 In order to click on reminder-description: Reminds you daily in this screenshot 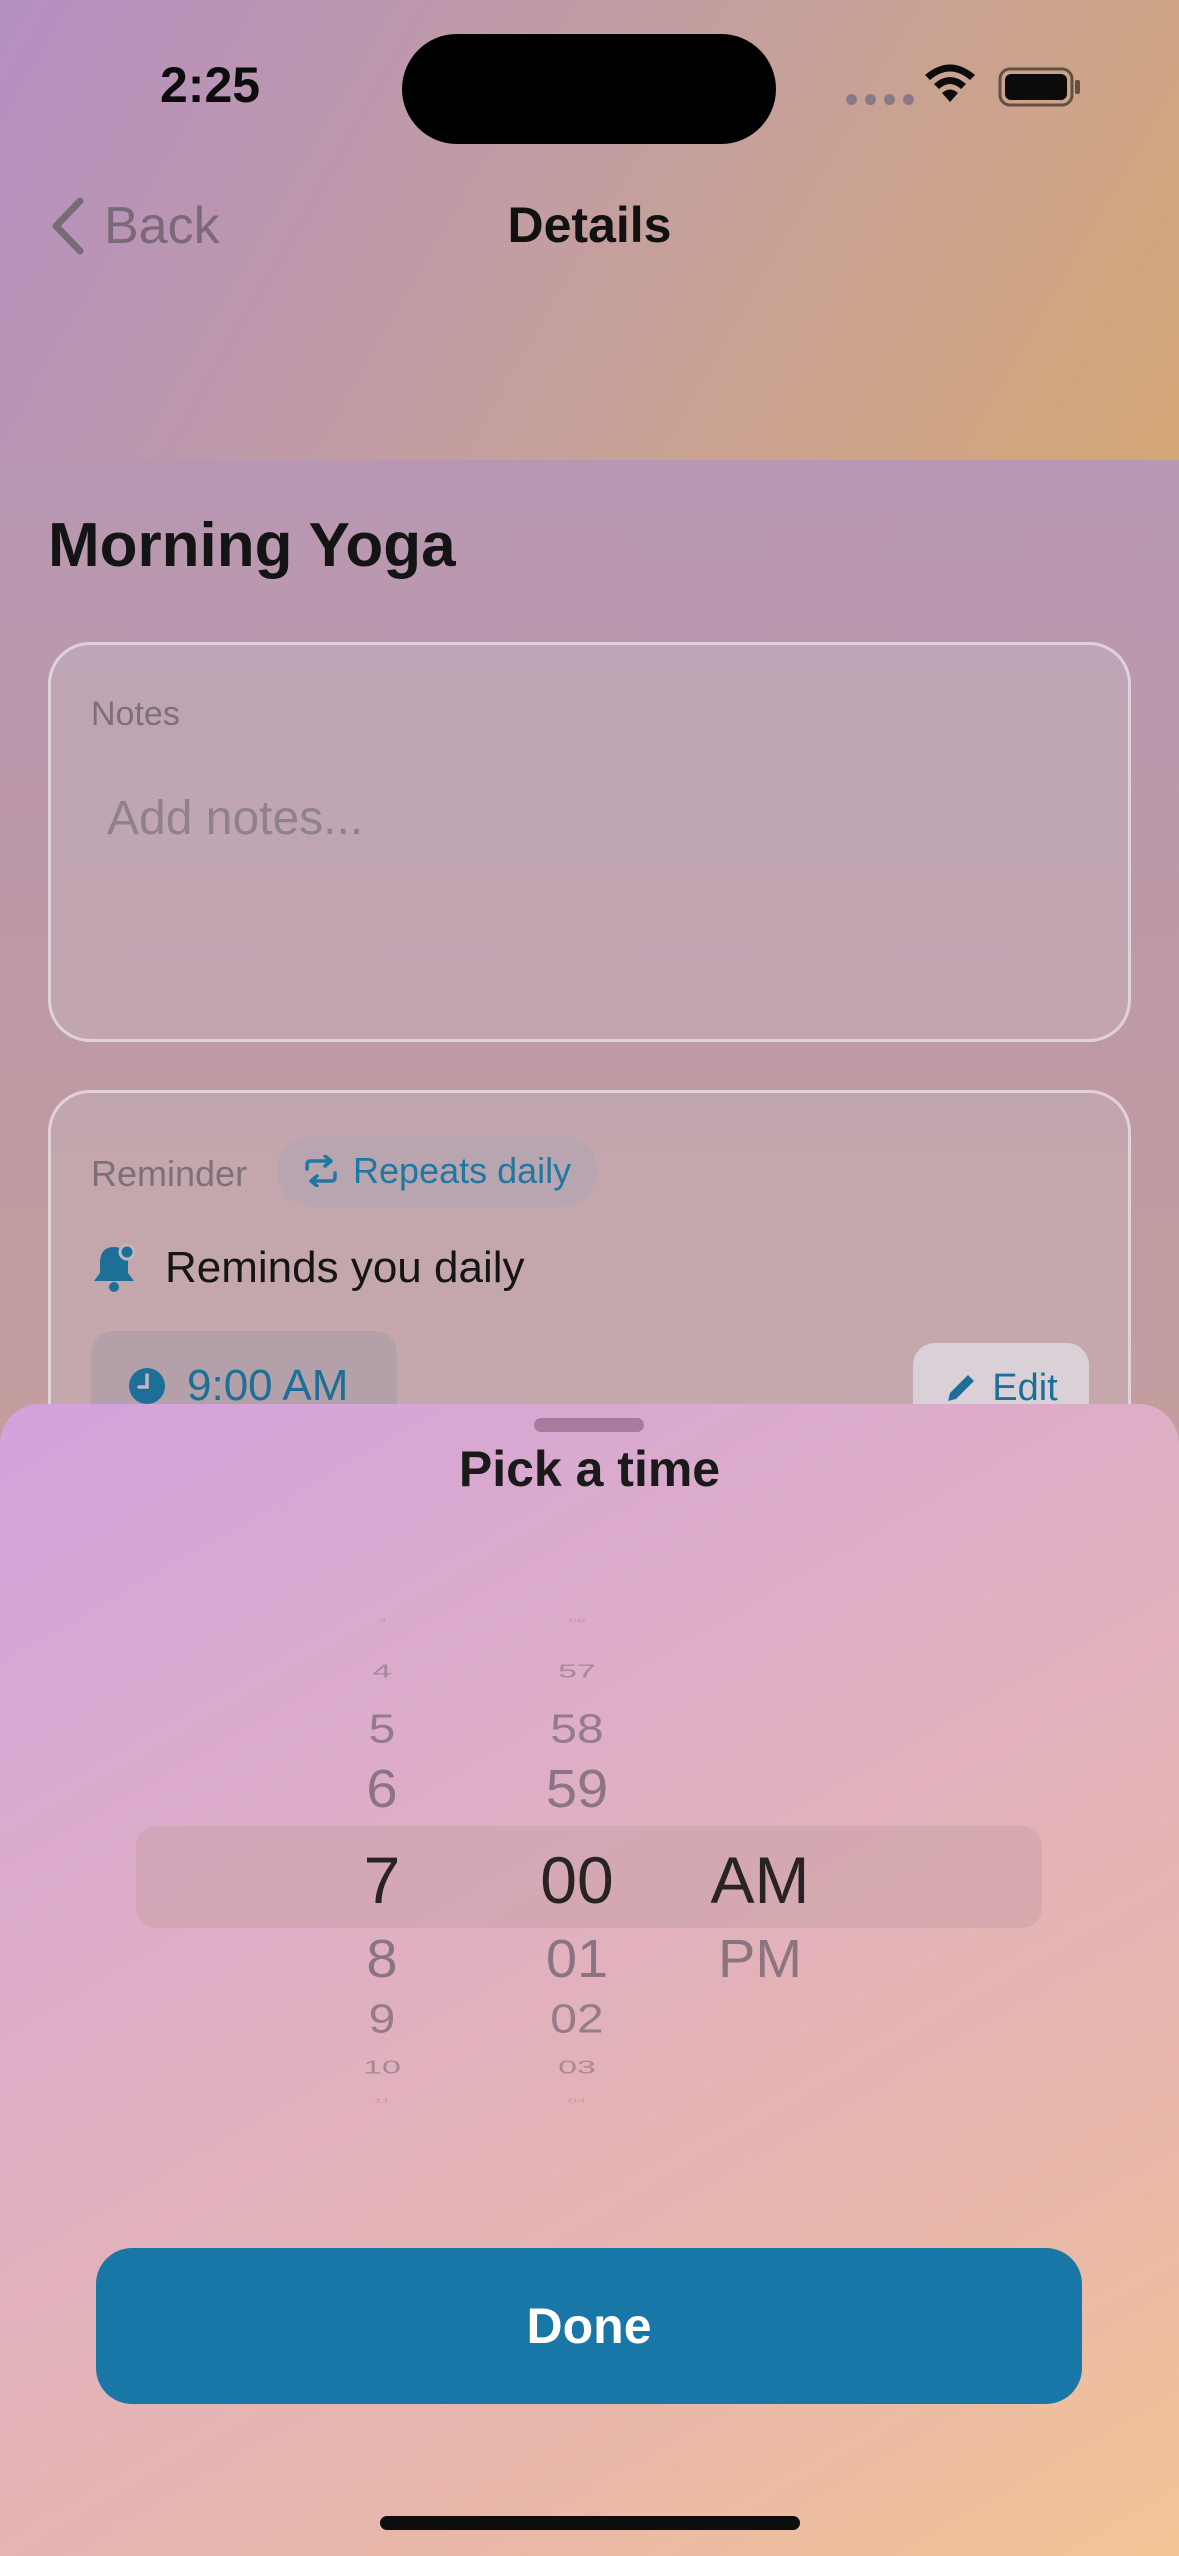, I will do `click(308, 1268)`.